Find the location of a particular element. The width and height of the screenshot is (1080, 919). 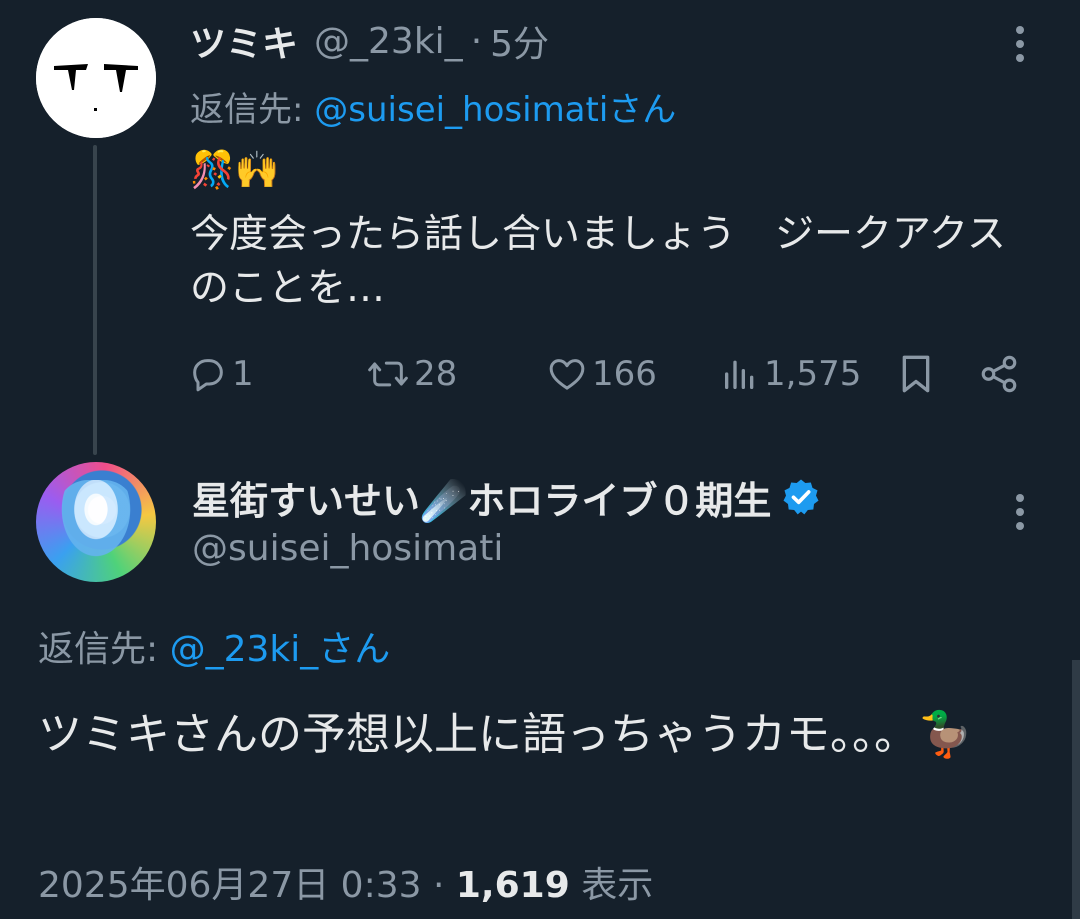

display-name: ツミキ is located at coordinates (244, 41).